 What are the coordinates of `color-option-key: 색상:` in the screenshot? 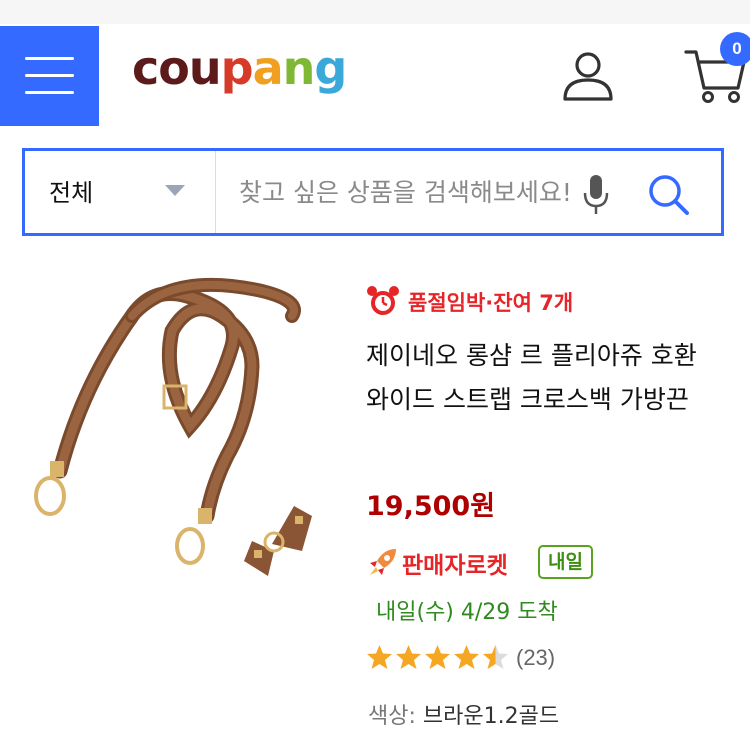 It's located at (392, 716).